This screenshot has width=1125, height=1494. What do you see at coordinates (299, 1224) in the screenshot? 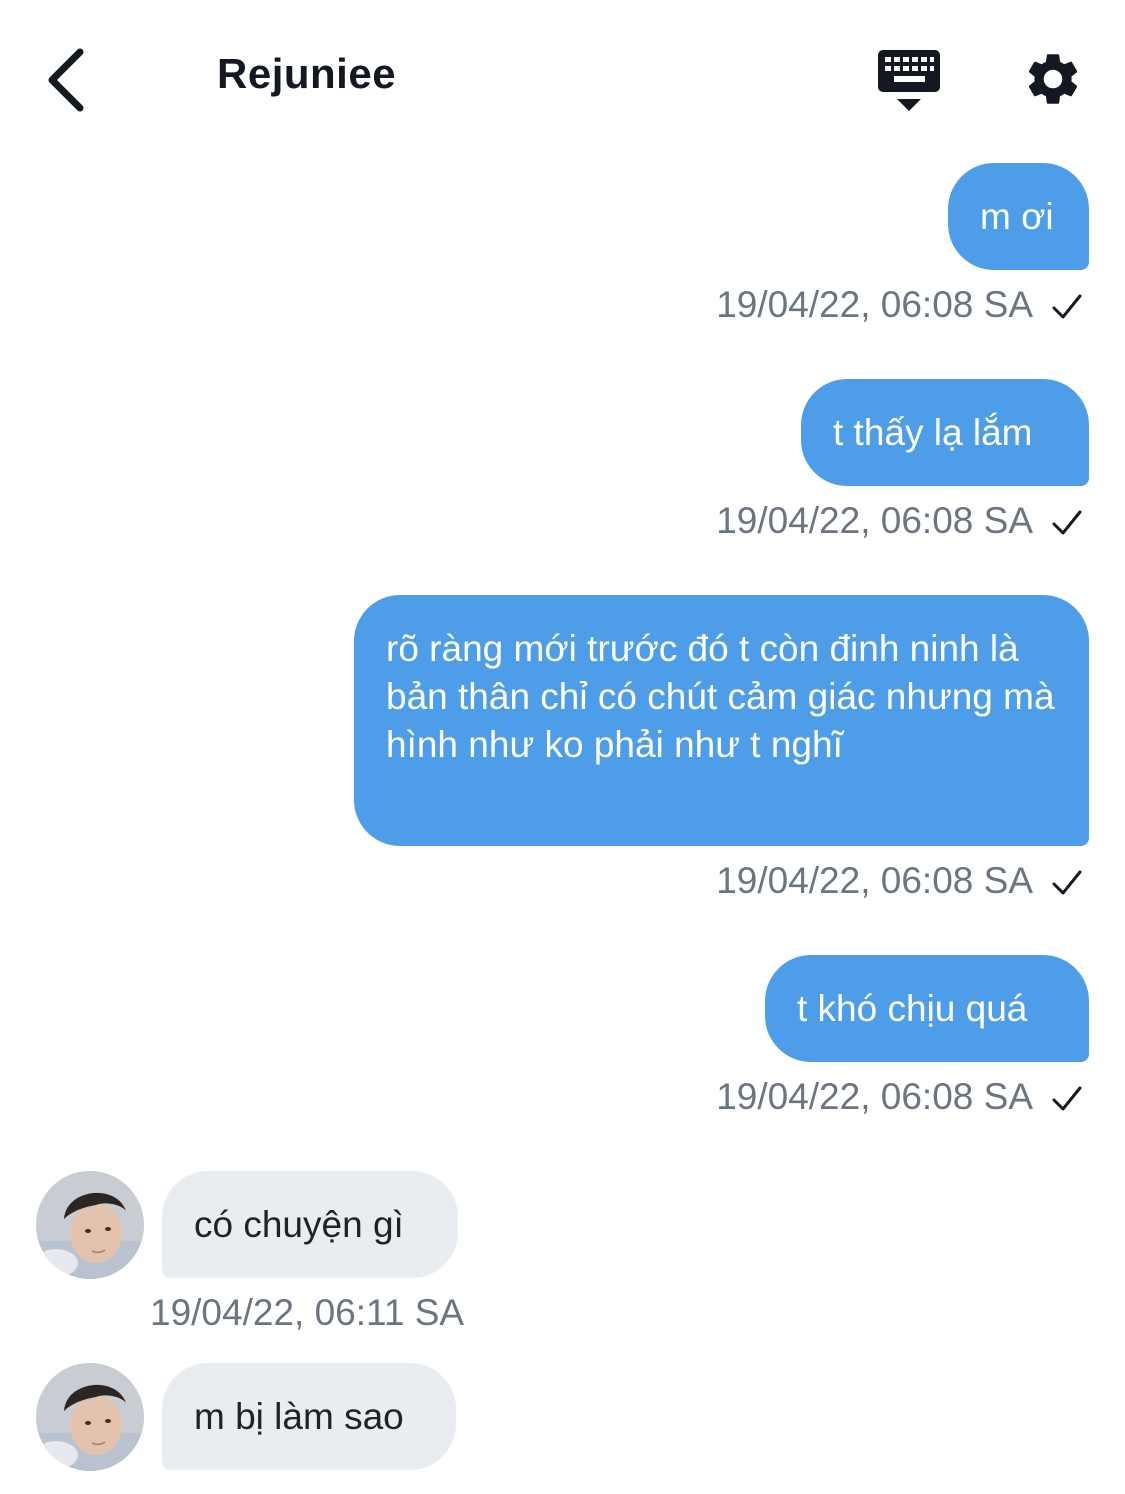
I see `message-text: có chuyện gì` at bounding box center [299, 1224].